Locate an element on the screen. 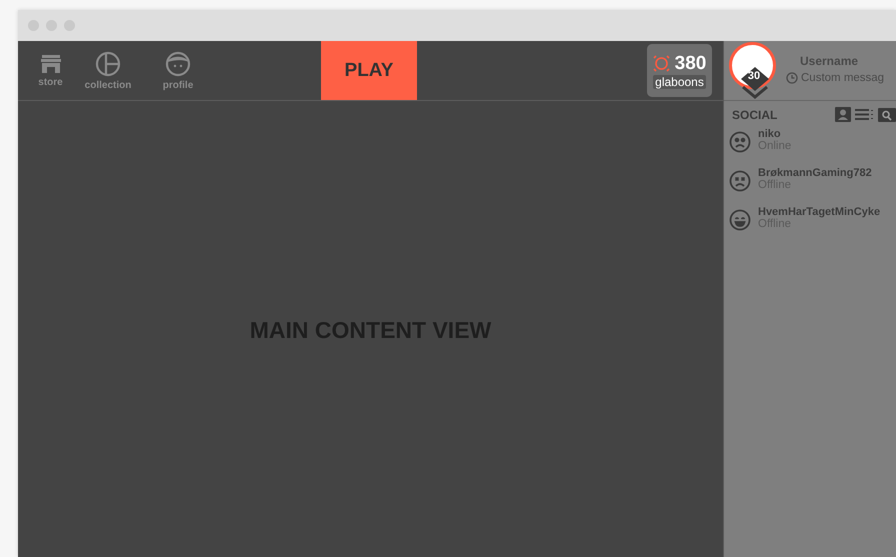  happy-face-icon is located at coordinates (740, 220).